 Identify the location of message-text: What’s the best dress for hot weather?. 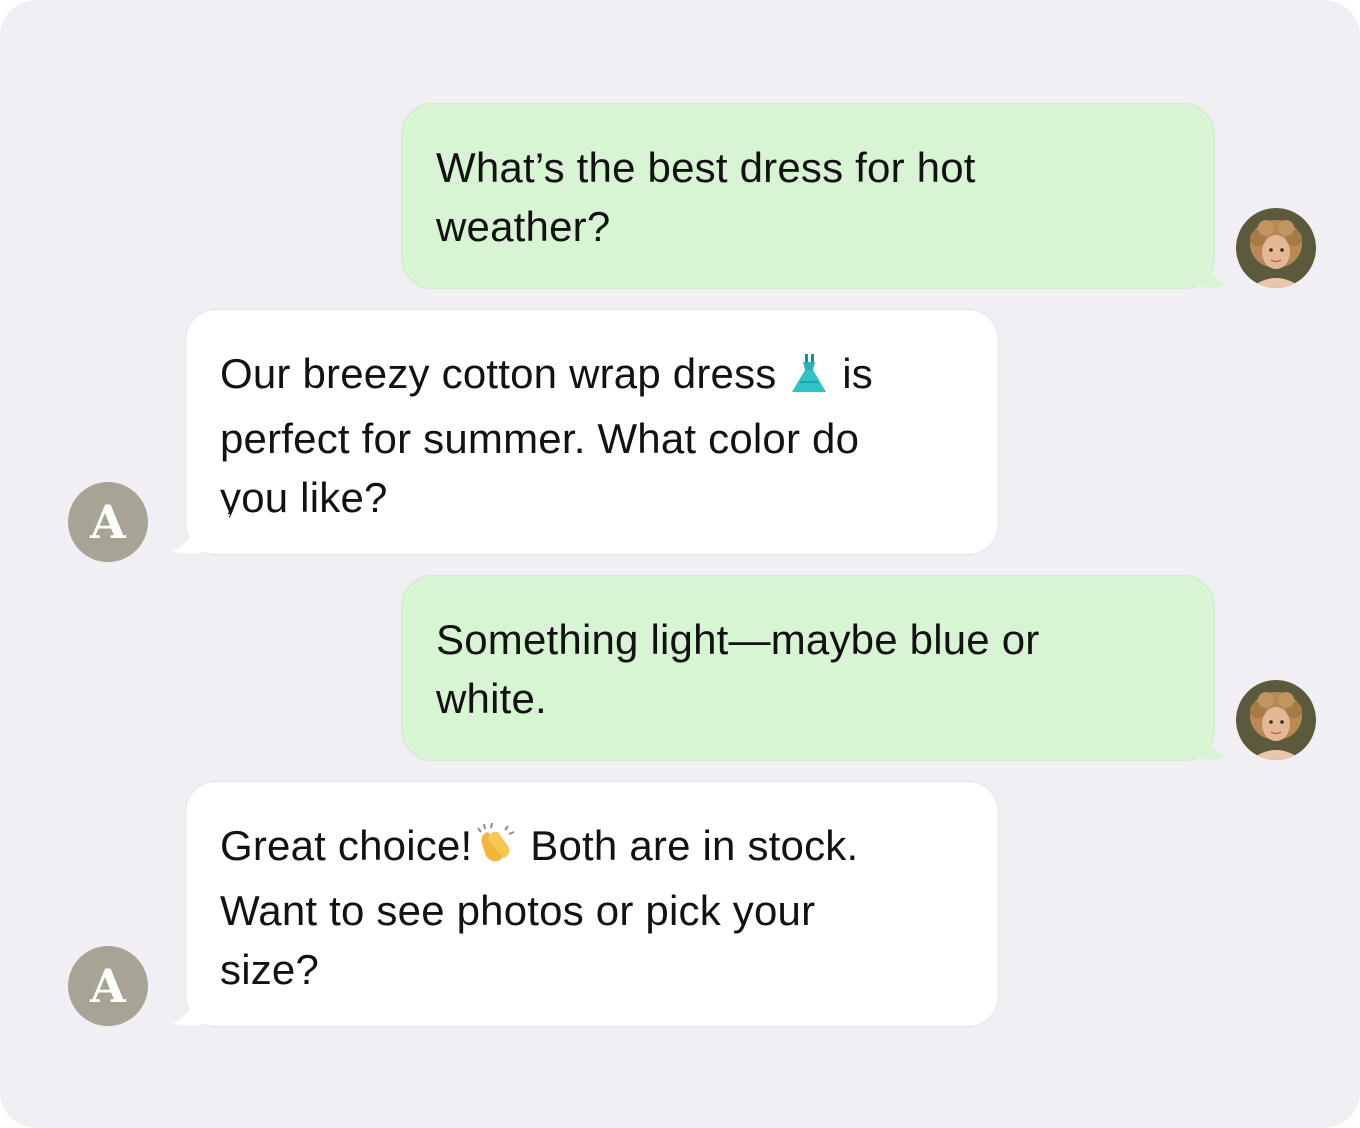
(706, 197).